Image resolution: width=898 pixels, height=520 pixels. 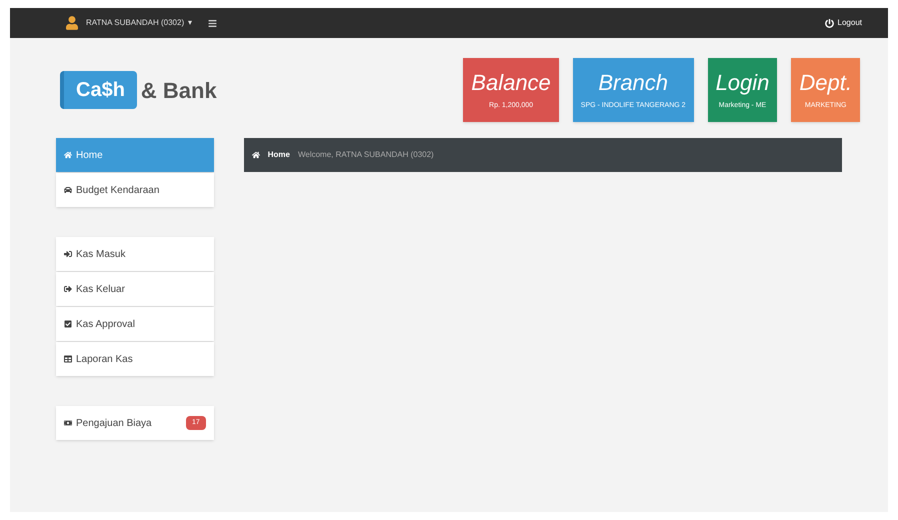 I want to click on menu-icon, so click(x=213, y=23).